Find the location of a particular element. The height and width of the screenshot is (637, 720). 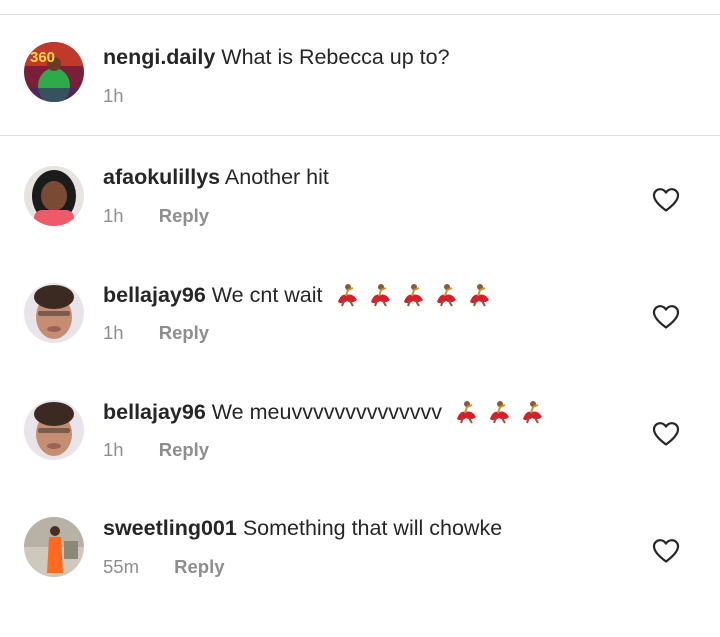

comment-meta: 55m Reply is located at coordinates (164, 567).